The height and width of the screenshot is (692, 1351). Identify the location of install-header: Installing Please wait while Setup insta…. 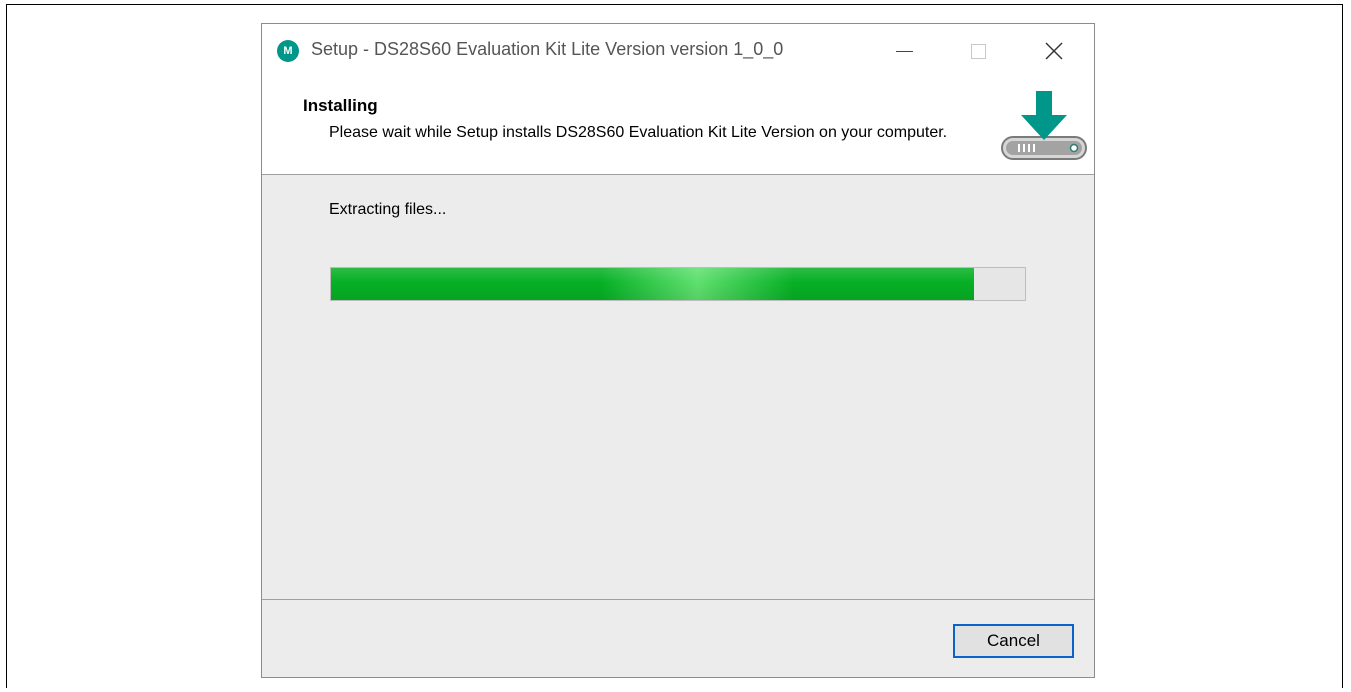
(678, 126).